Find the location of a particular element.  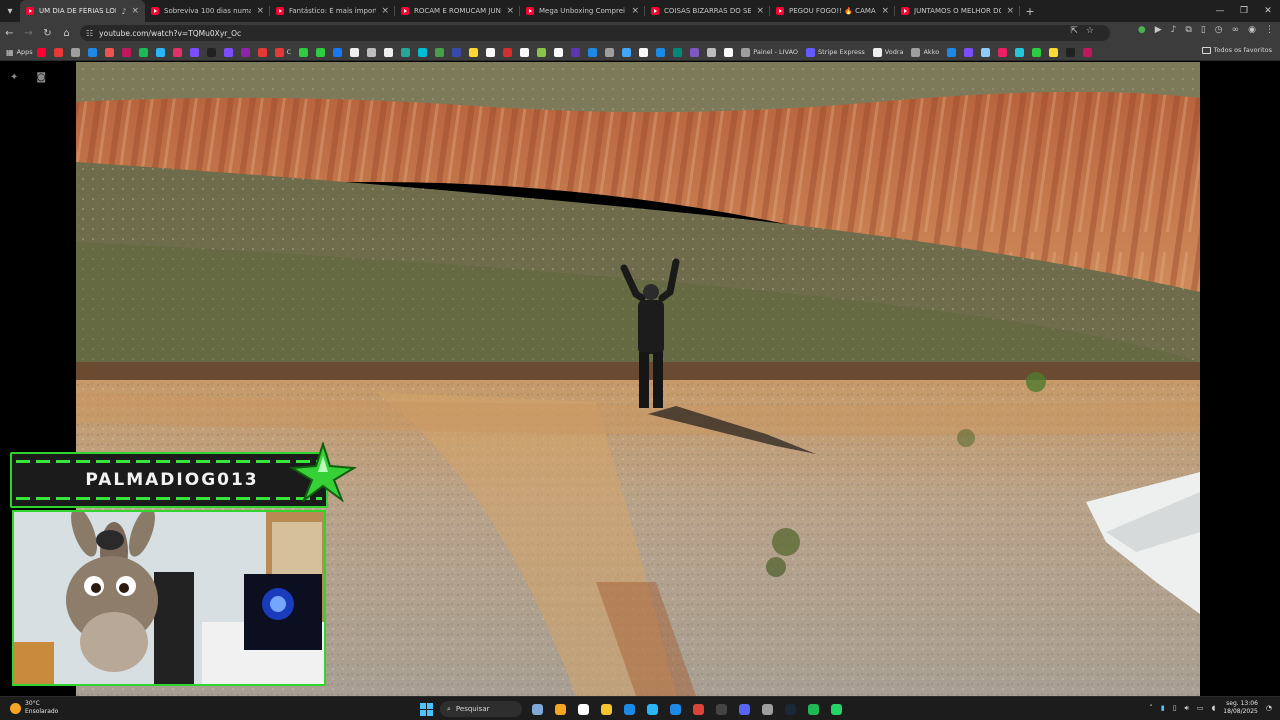

restore-icon: ❐ is located at coordinates (1244, 11).